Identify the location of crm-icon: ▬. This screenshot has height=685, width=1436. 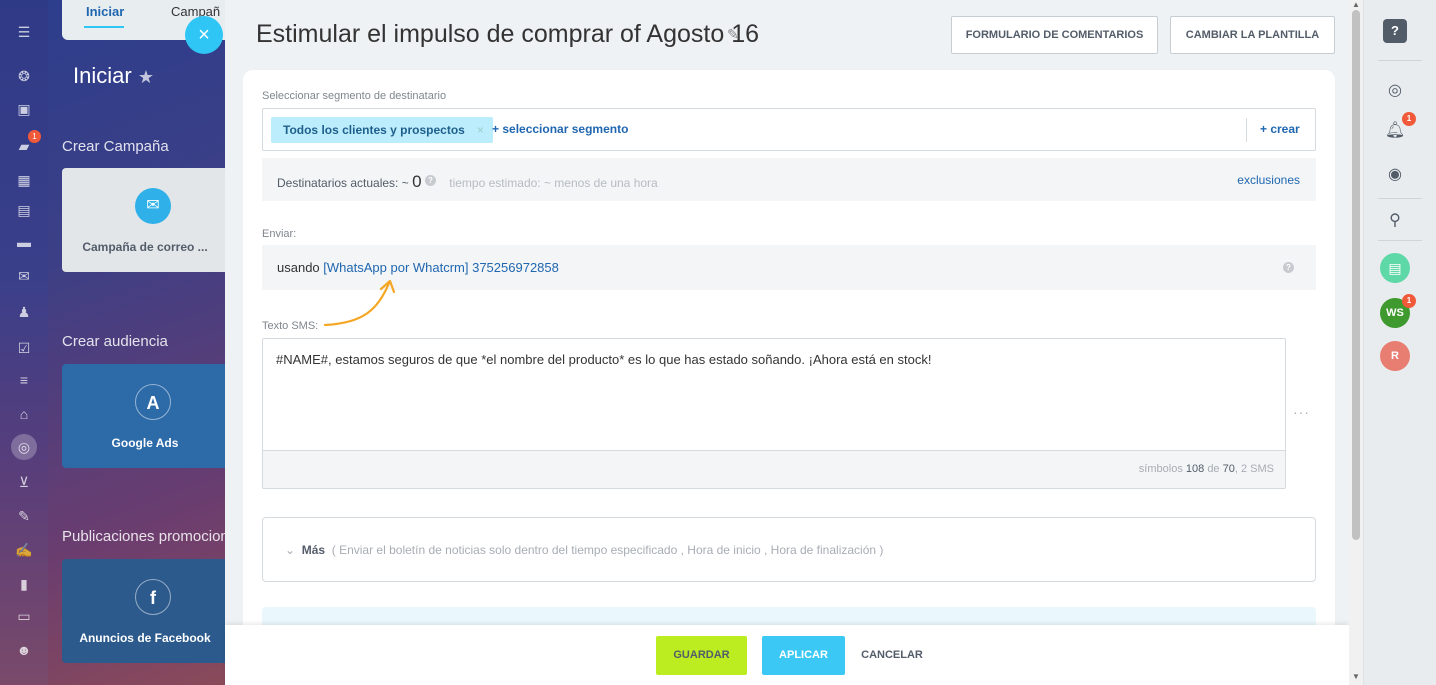
(24, 242).